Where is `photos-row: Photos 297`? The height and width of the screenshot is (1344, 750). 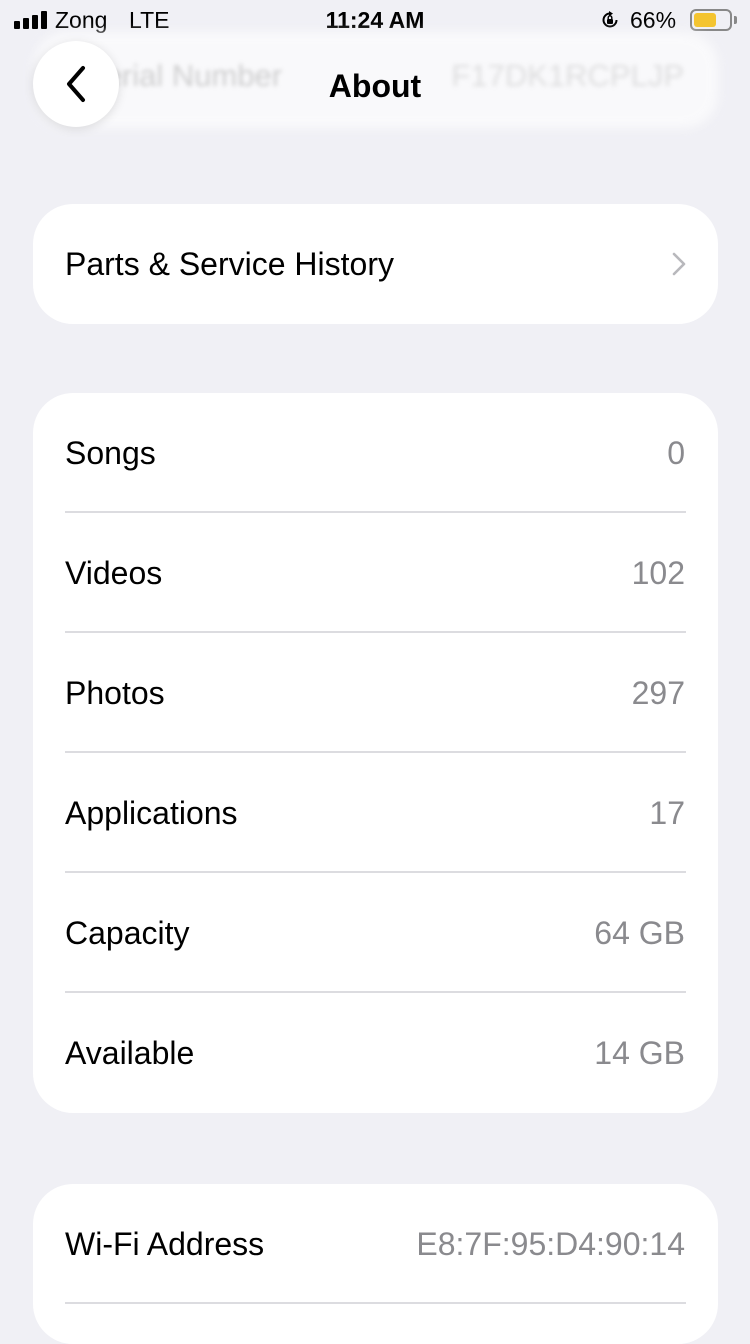
photos-row: Photos 297 is located at coordinates (375, 693).